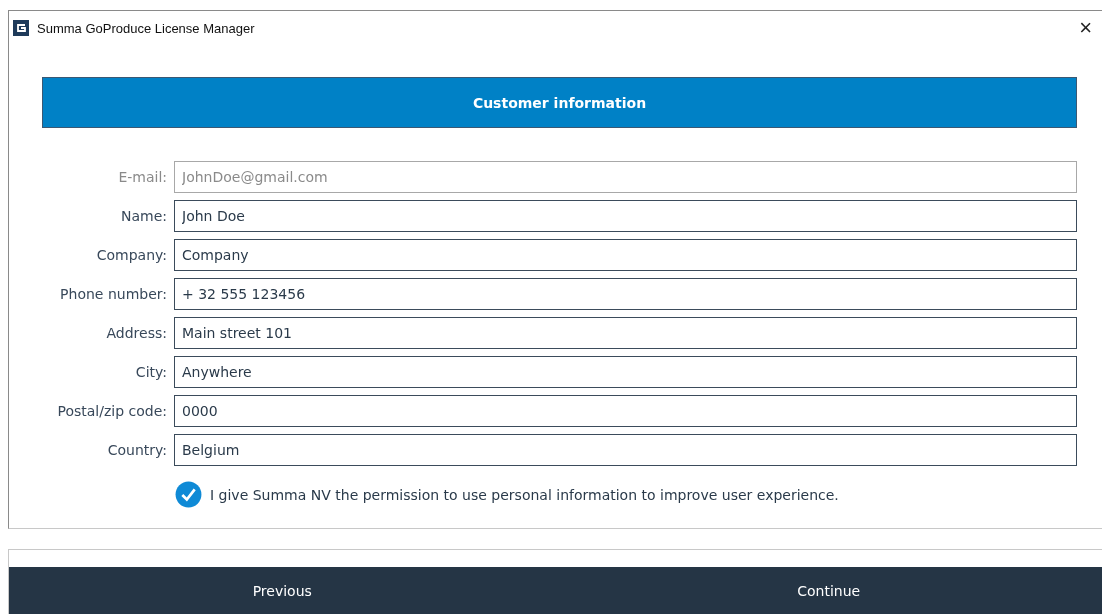  Describe the element at coordinates (146, 28) in the screenshot. I see `window-title: Summa GoProduce License Manager` at that location.